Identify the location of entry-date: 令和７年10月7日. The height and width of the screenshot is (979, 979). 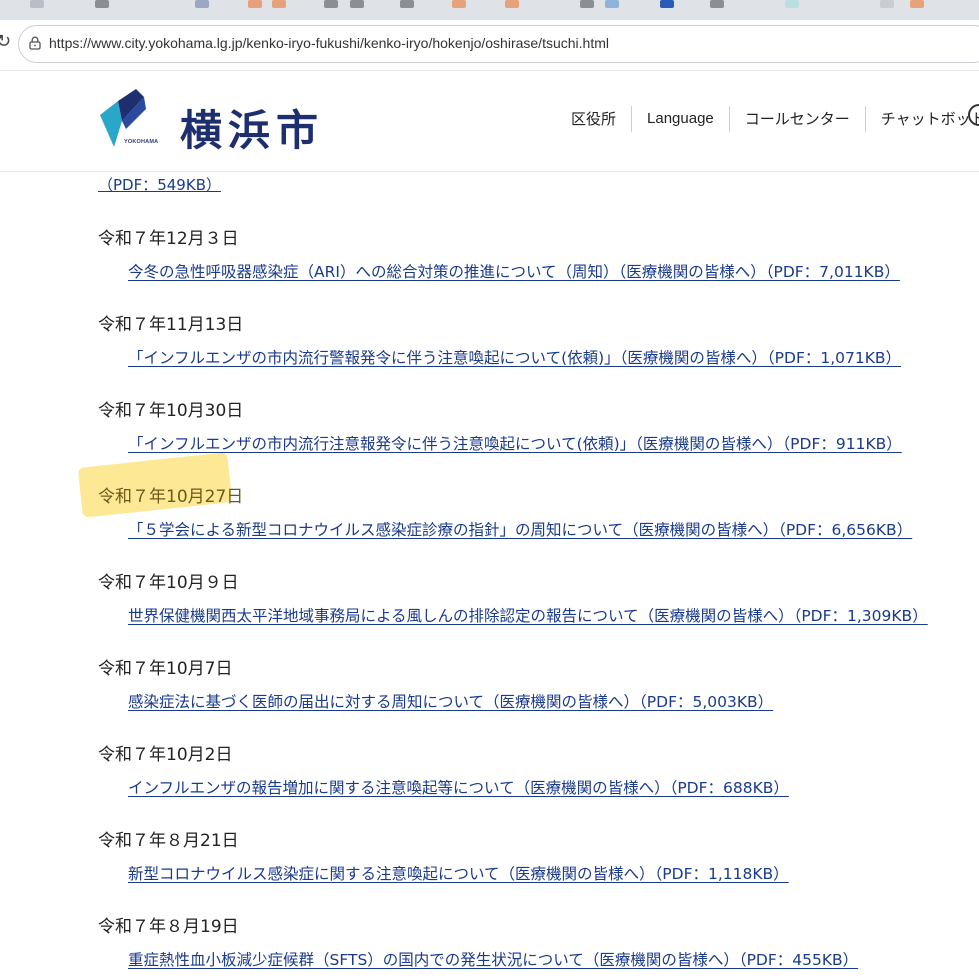
(165, 669).